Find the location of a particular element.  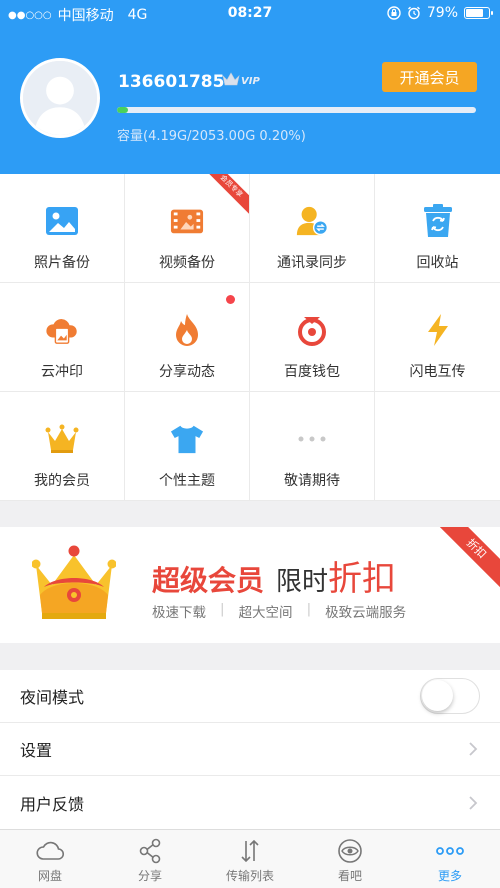

battery-icon is located at coordinates (478, 13).